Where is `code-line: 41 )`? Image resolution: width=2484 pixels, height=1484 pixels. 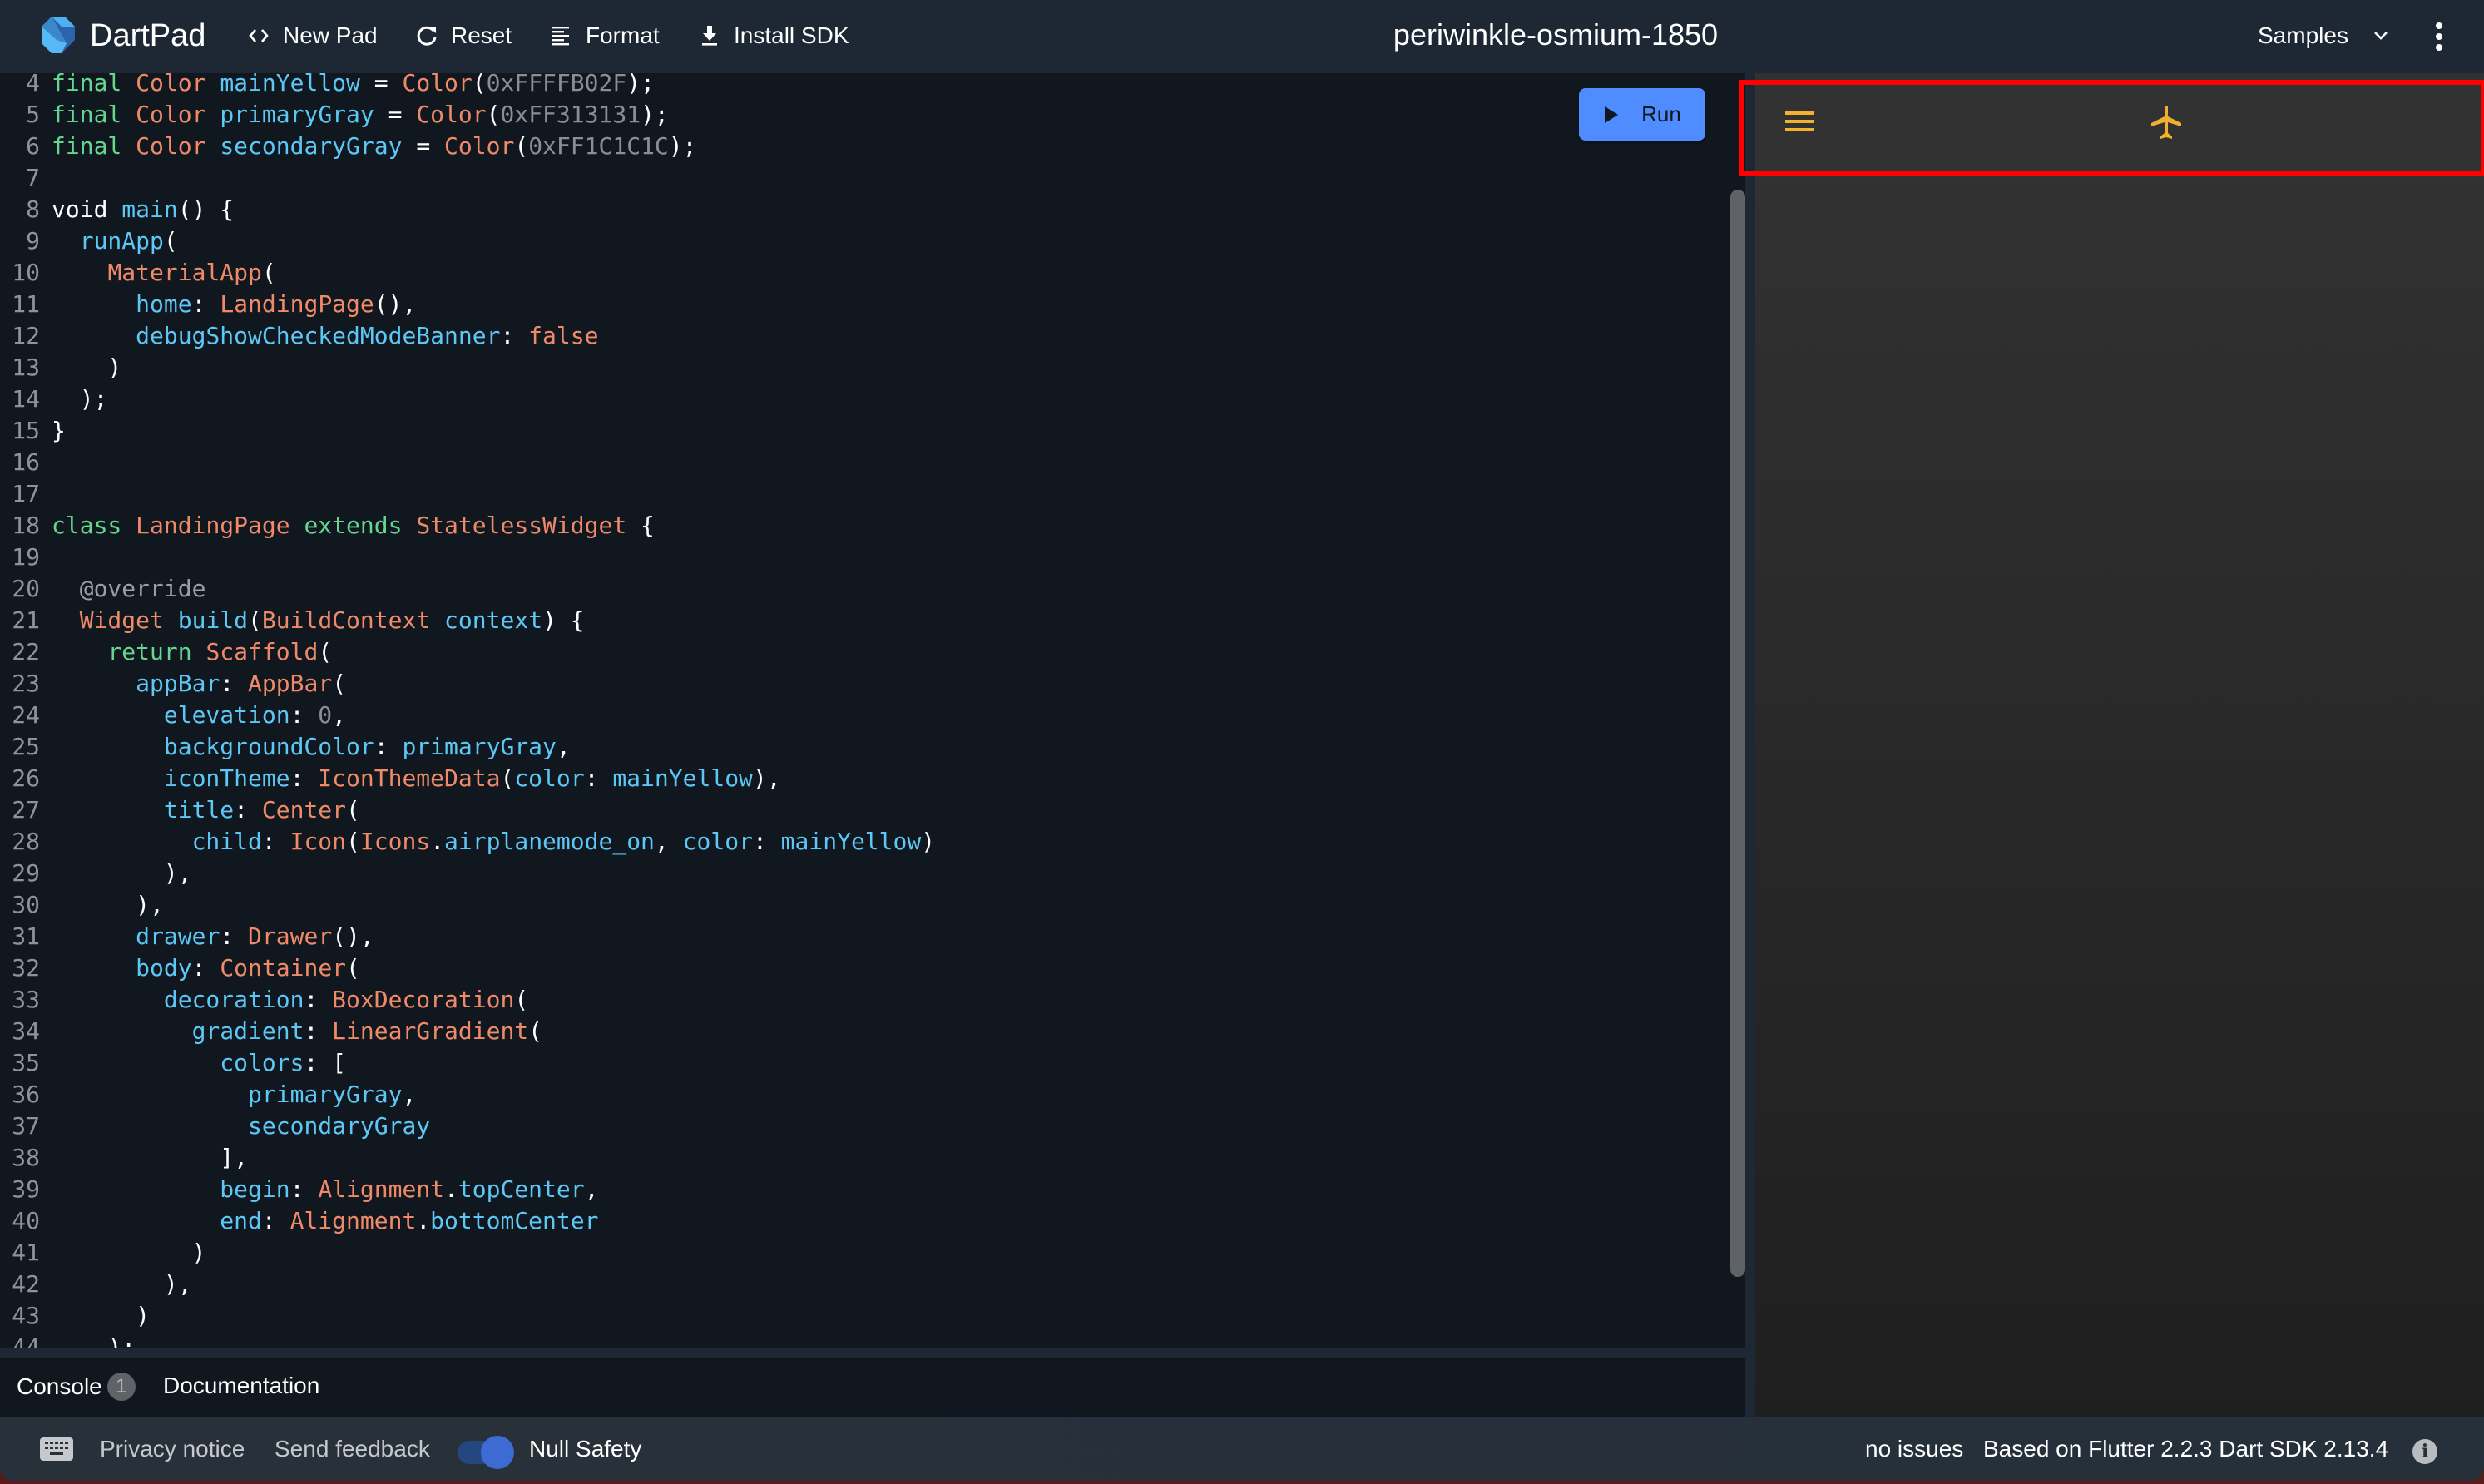
code-line: 41 ) is located at coordinates (467, 1253).